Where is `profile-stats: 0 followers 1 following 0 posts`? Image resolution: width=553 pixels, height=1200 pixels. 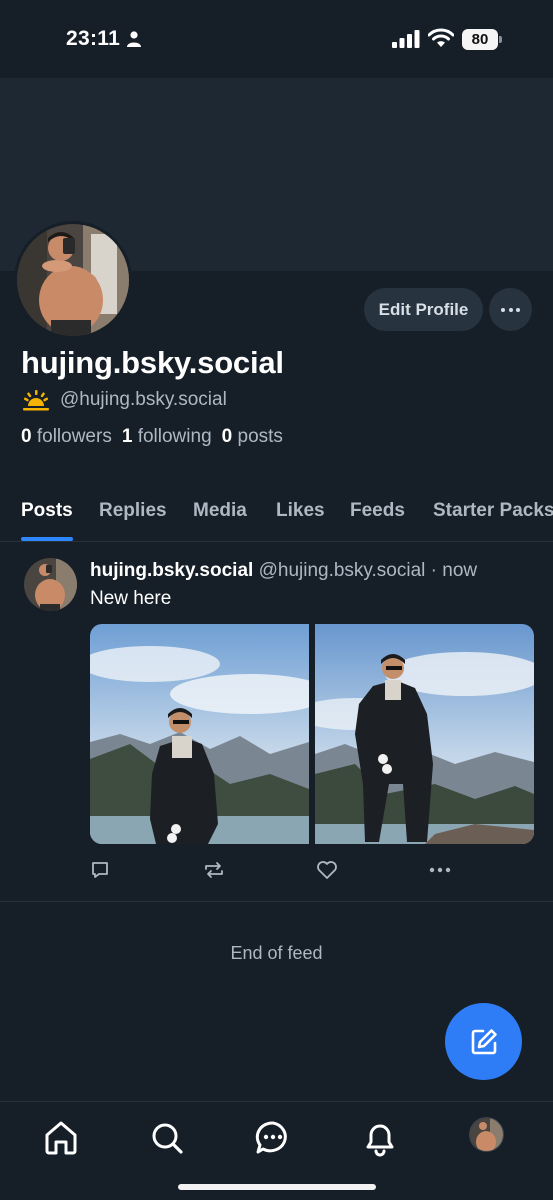
profile-stats: 0 followers 1 following 0 posts is located at coordinates (152, 437).